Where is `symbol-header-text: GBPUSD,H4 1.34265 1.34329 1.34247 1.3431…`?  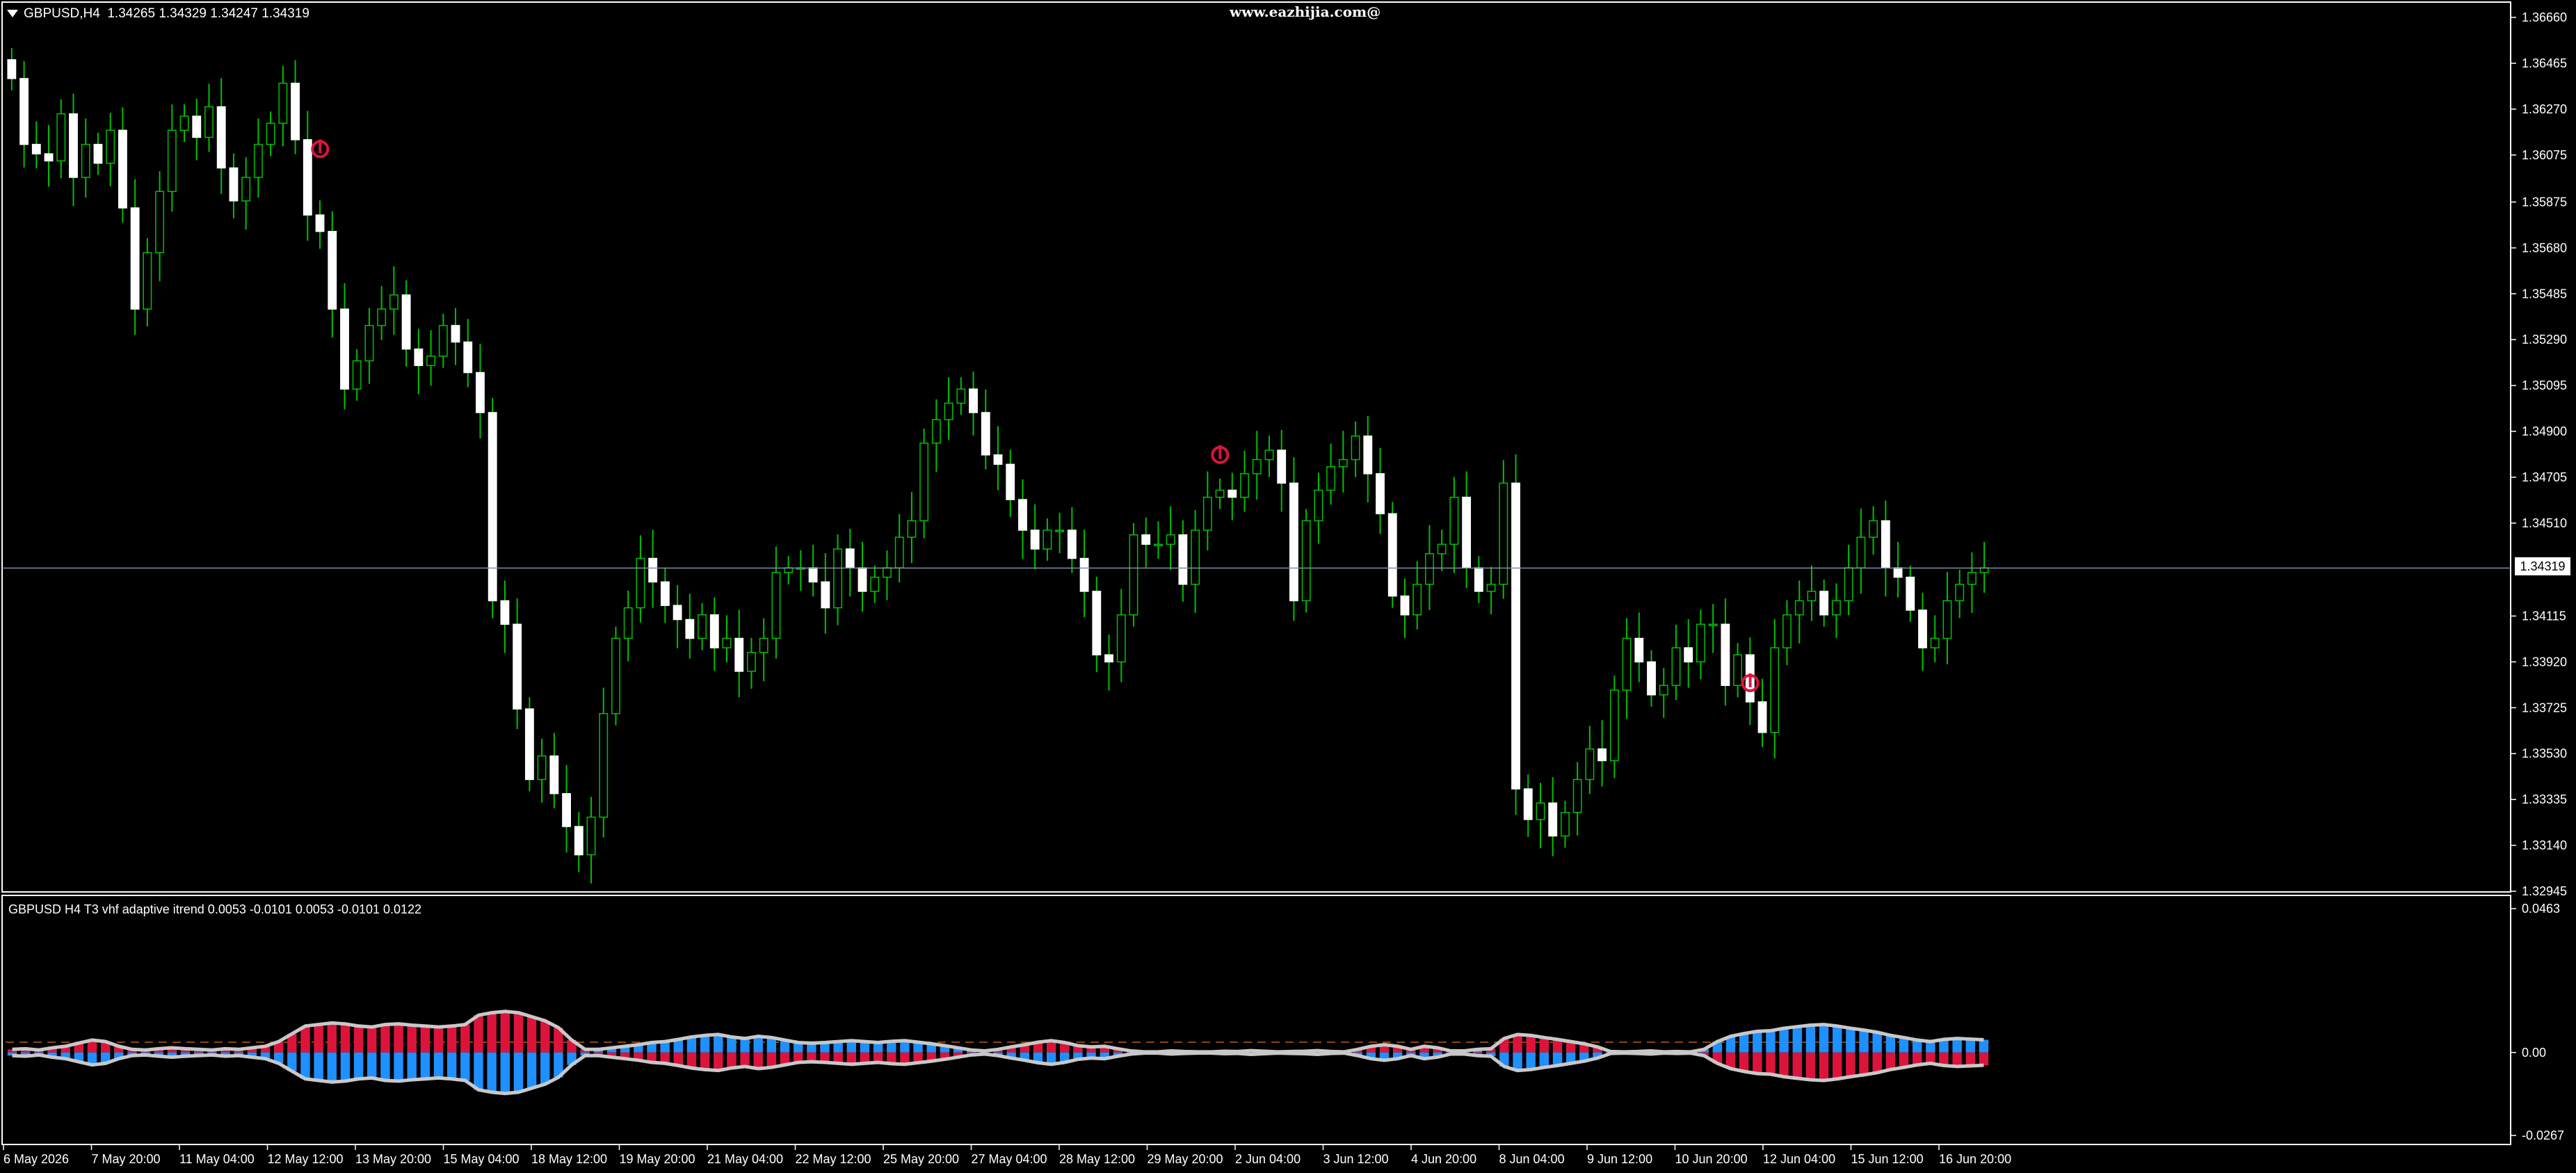
symbol-header-text: GBPUSD,H4 1.34265 1.34329 1.34247 1.3431… is located at coordinates (166, 14).